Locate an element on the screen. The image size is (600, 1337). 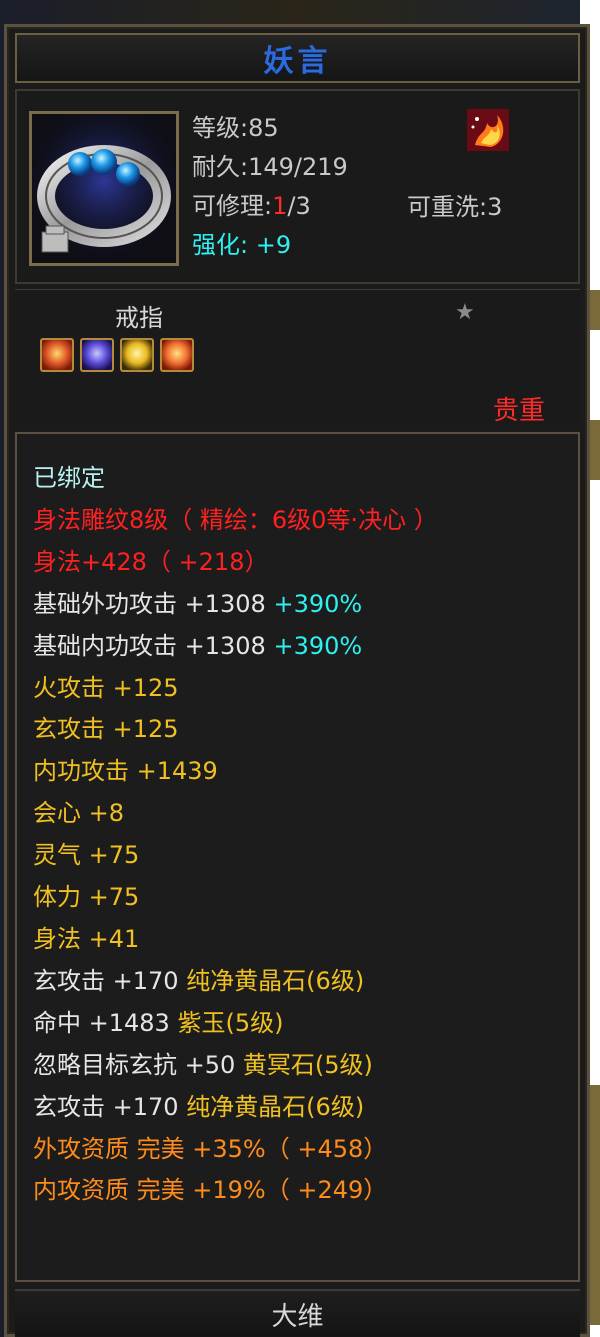
attribute-text: 紫玉(5级) is located at coordinates (230, 1022).